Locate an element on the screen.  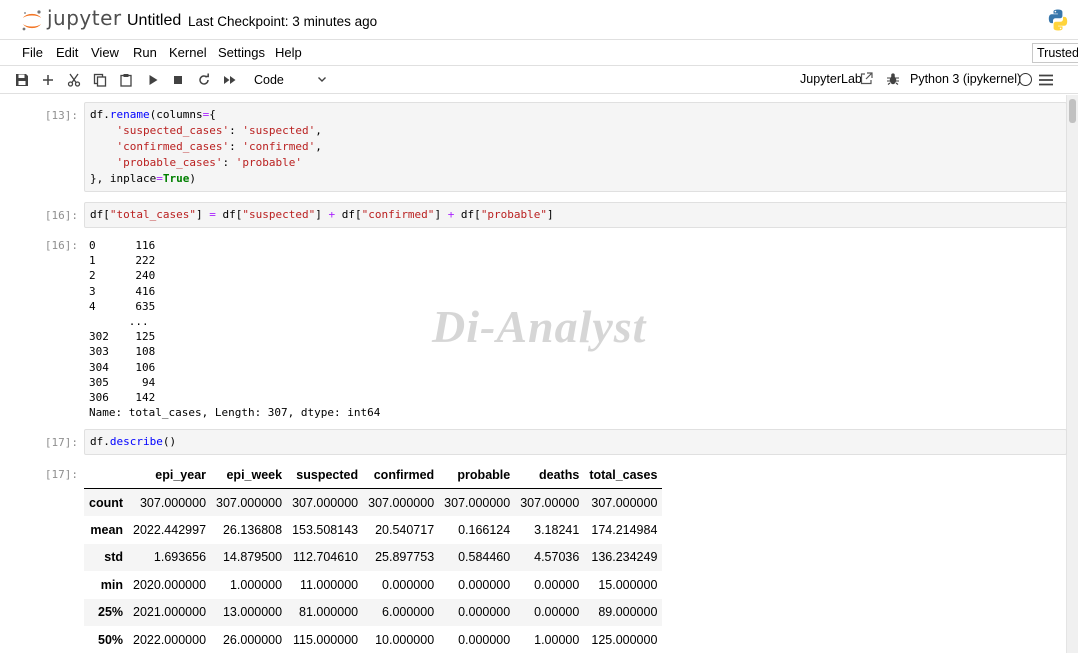
column-header: total_cases is located at coordinates (623, 475).